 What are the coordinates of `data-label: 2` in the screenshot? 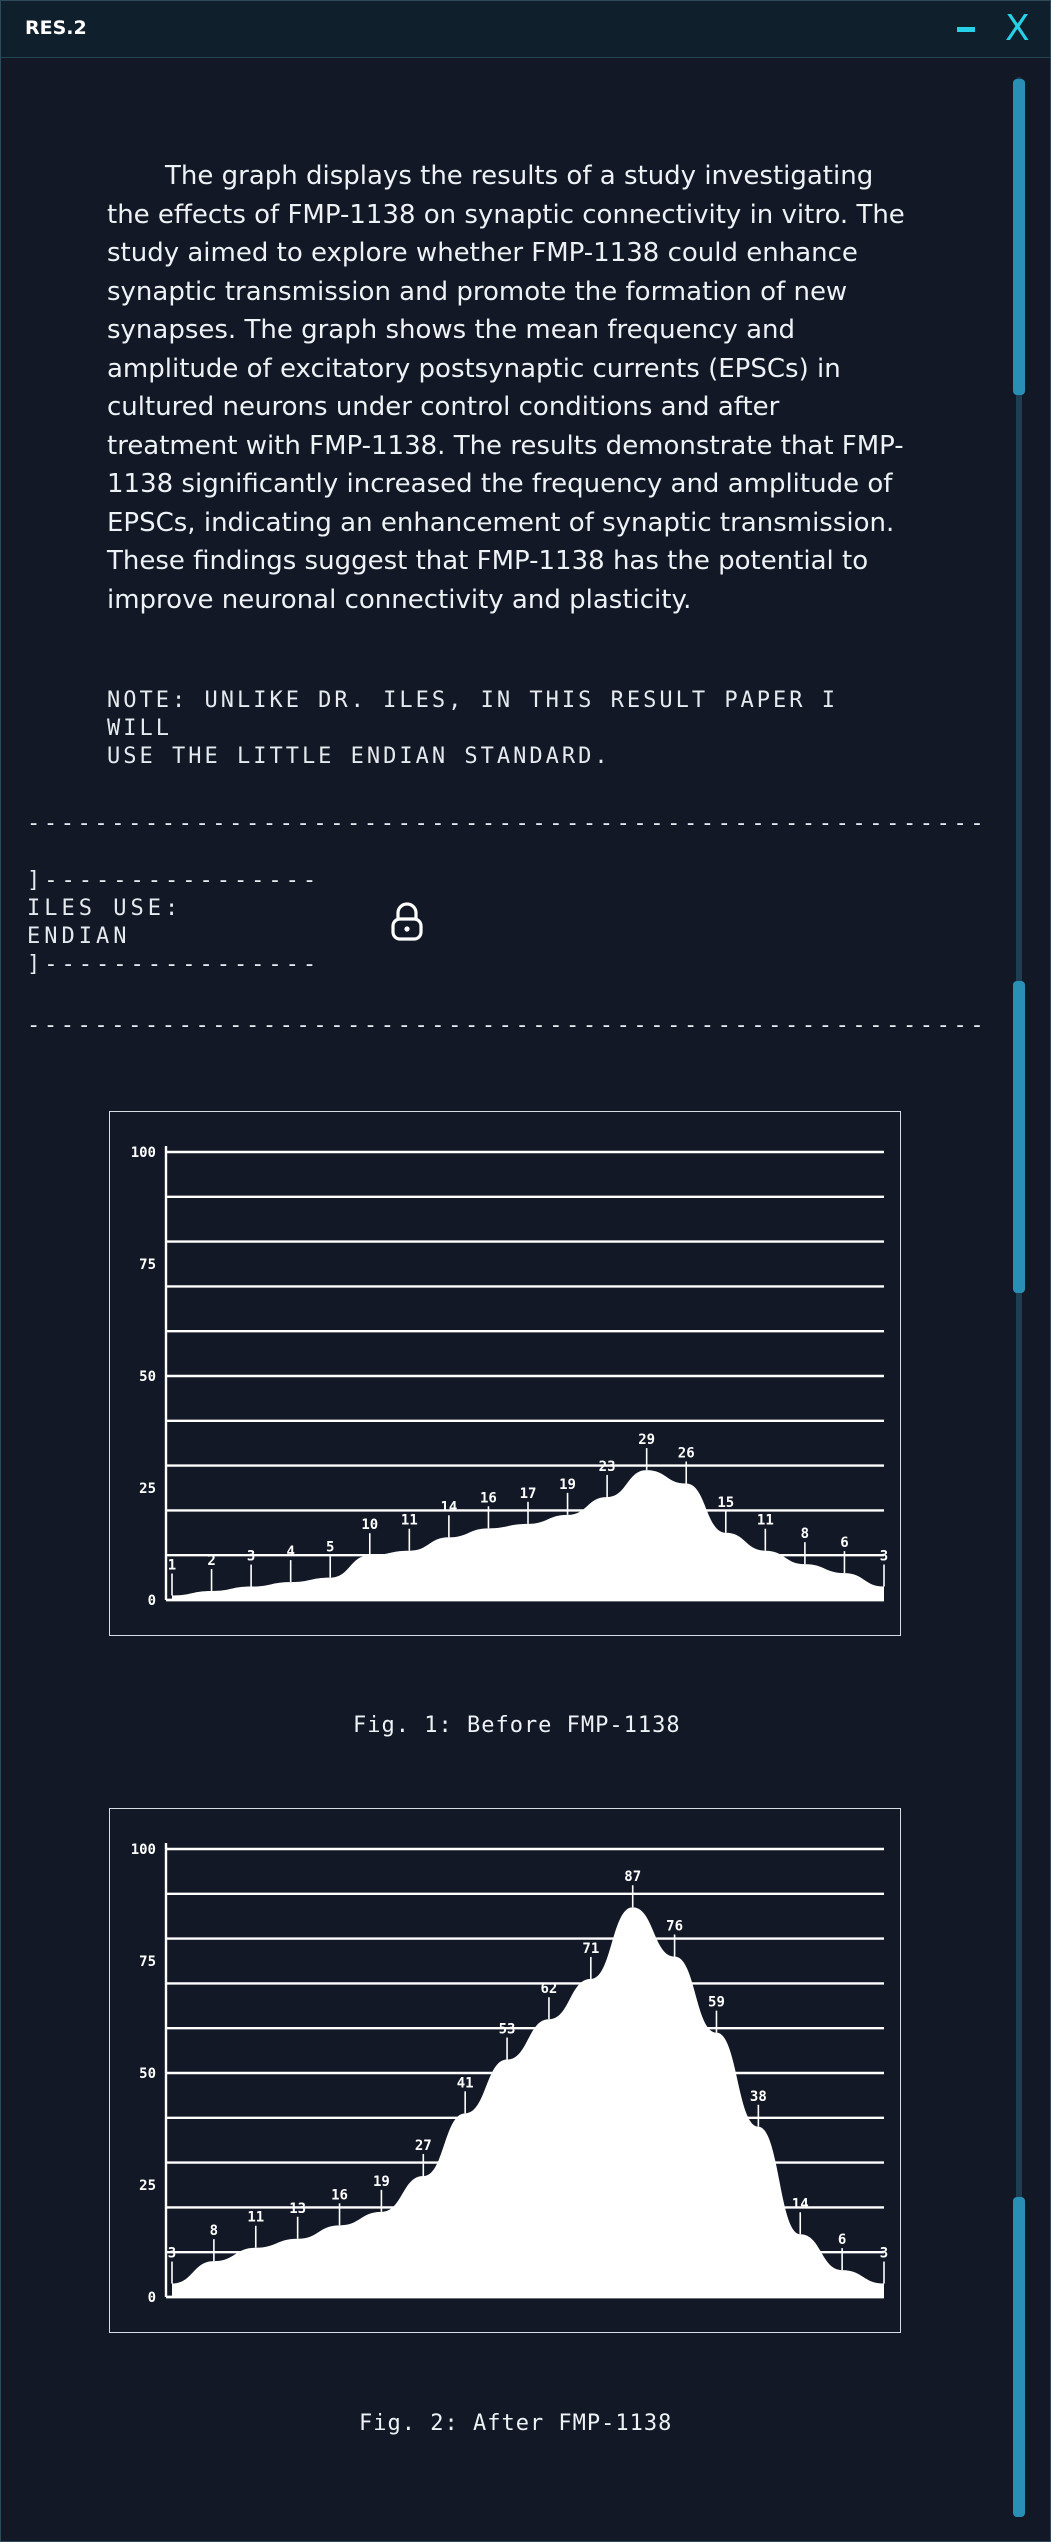 It's located at (211, 1561).